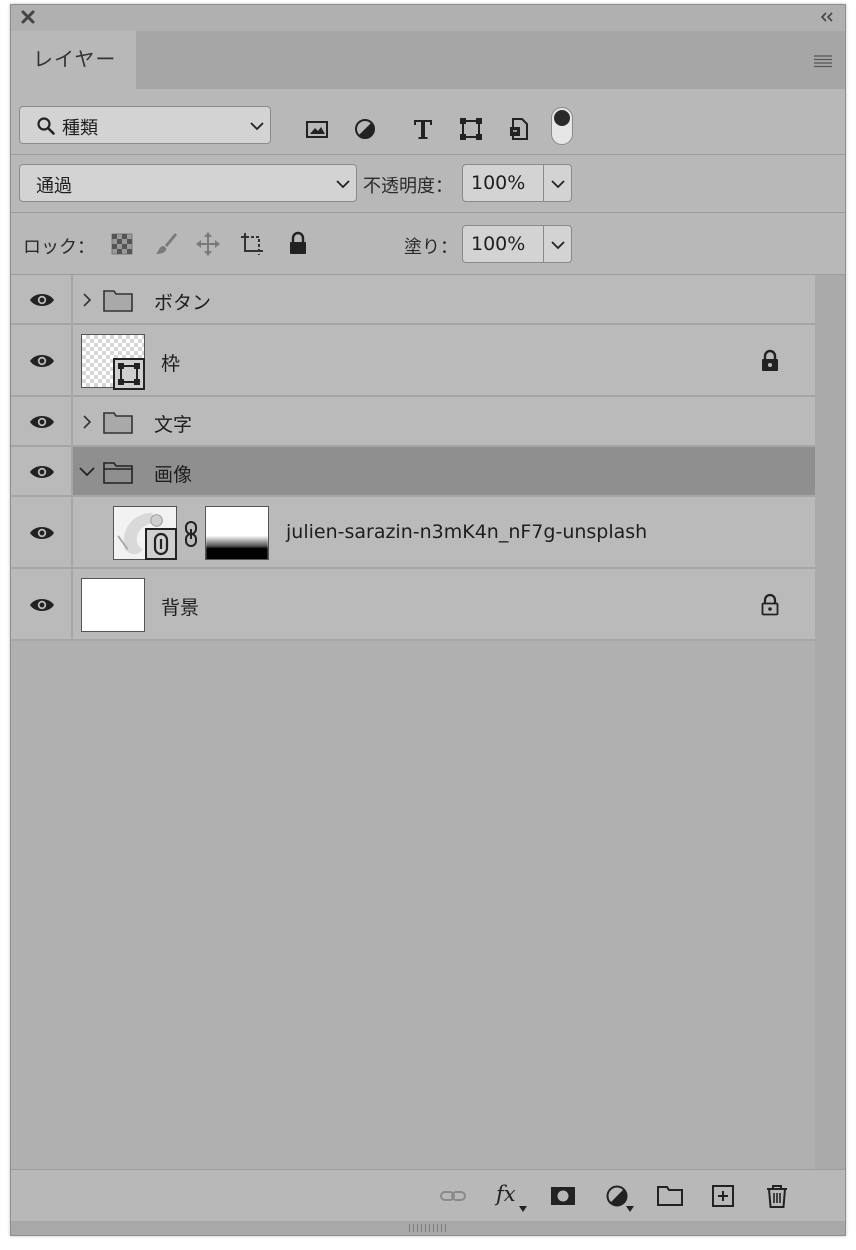 This screenshot has width=856, height=1250. Describe the element at coordinates (173, 425) in the screenshot. I see `layer-name: 文字` at that location.